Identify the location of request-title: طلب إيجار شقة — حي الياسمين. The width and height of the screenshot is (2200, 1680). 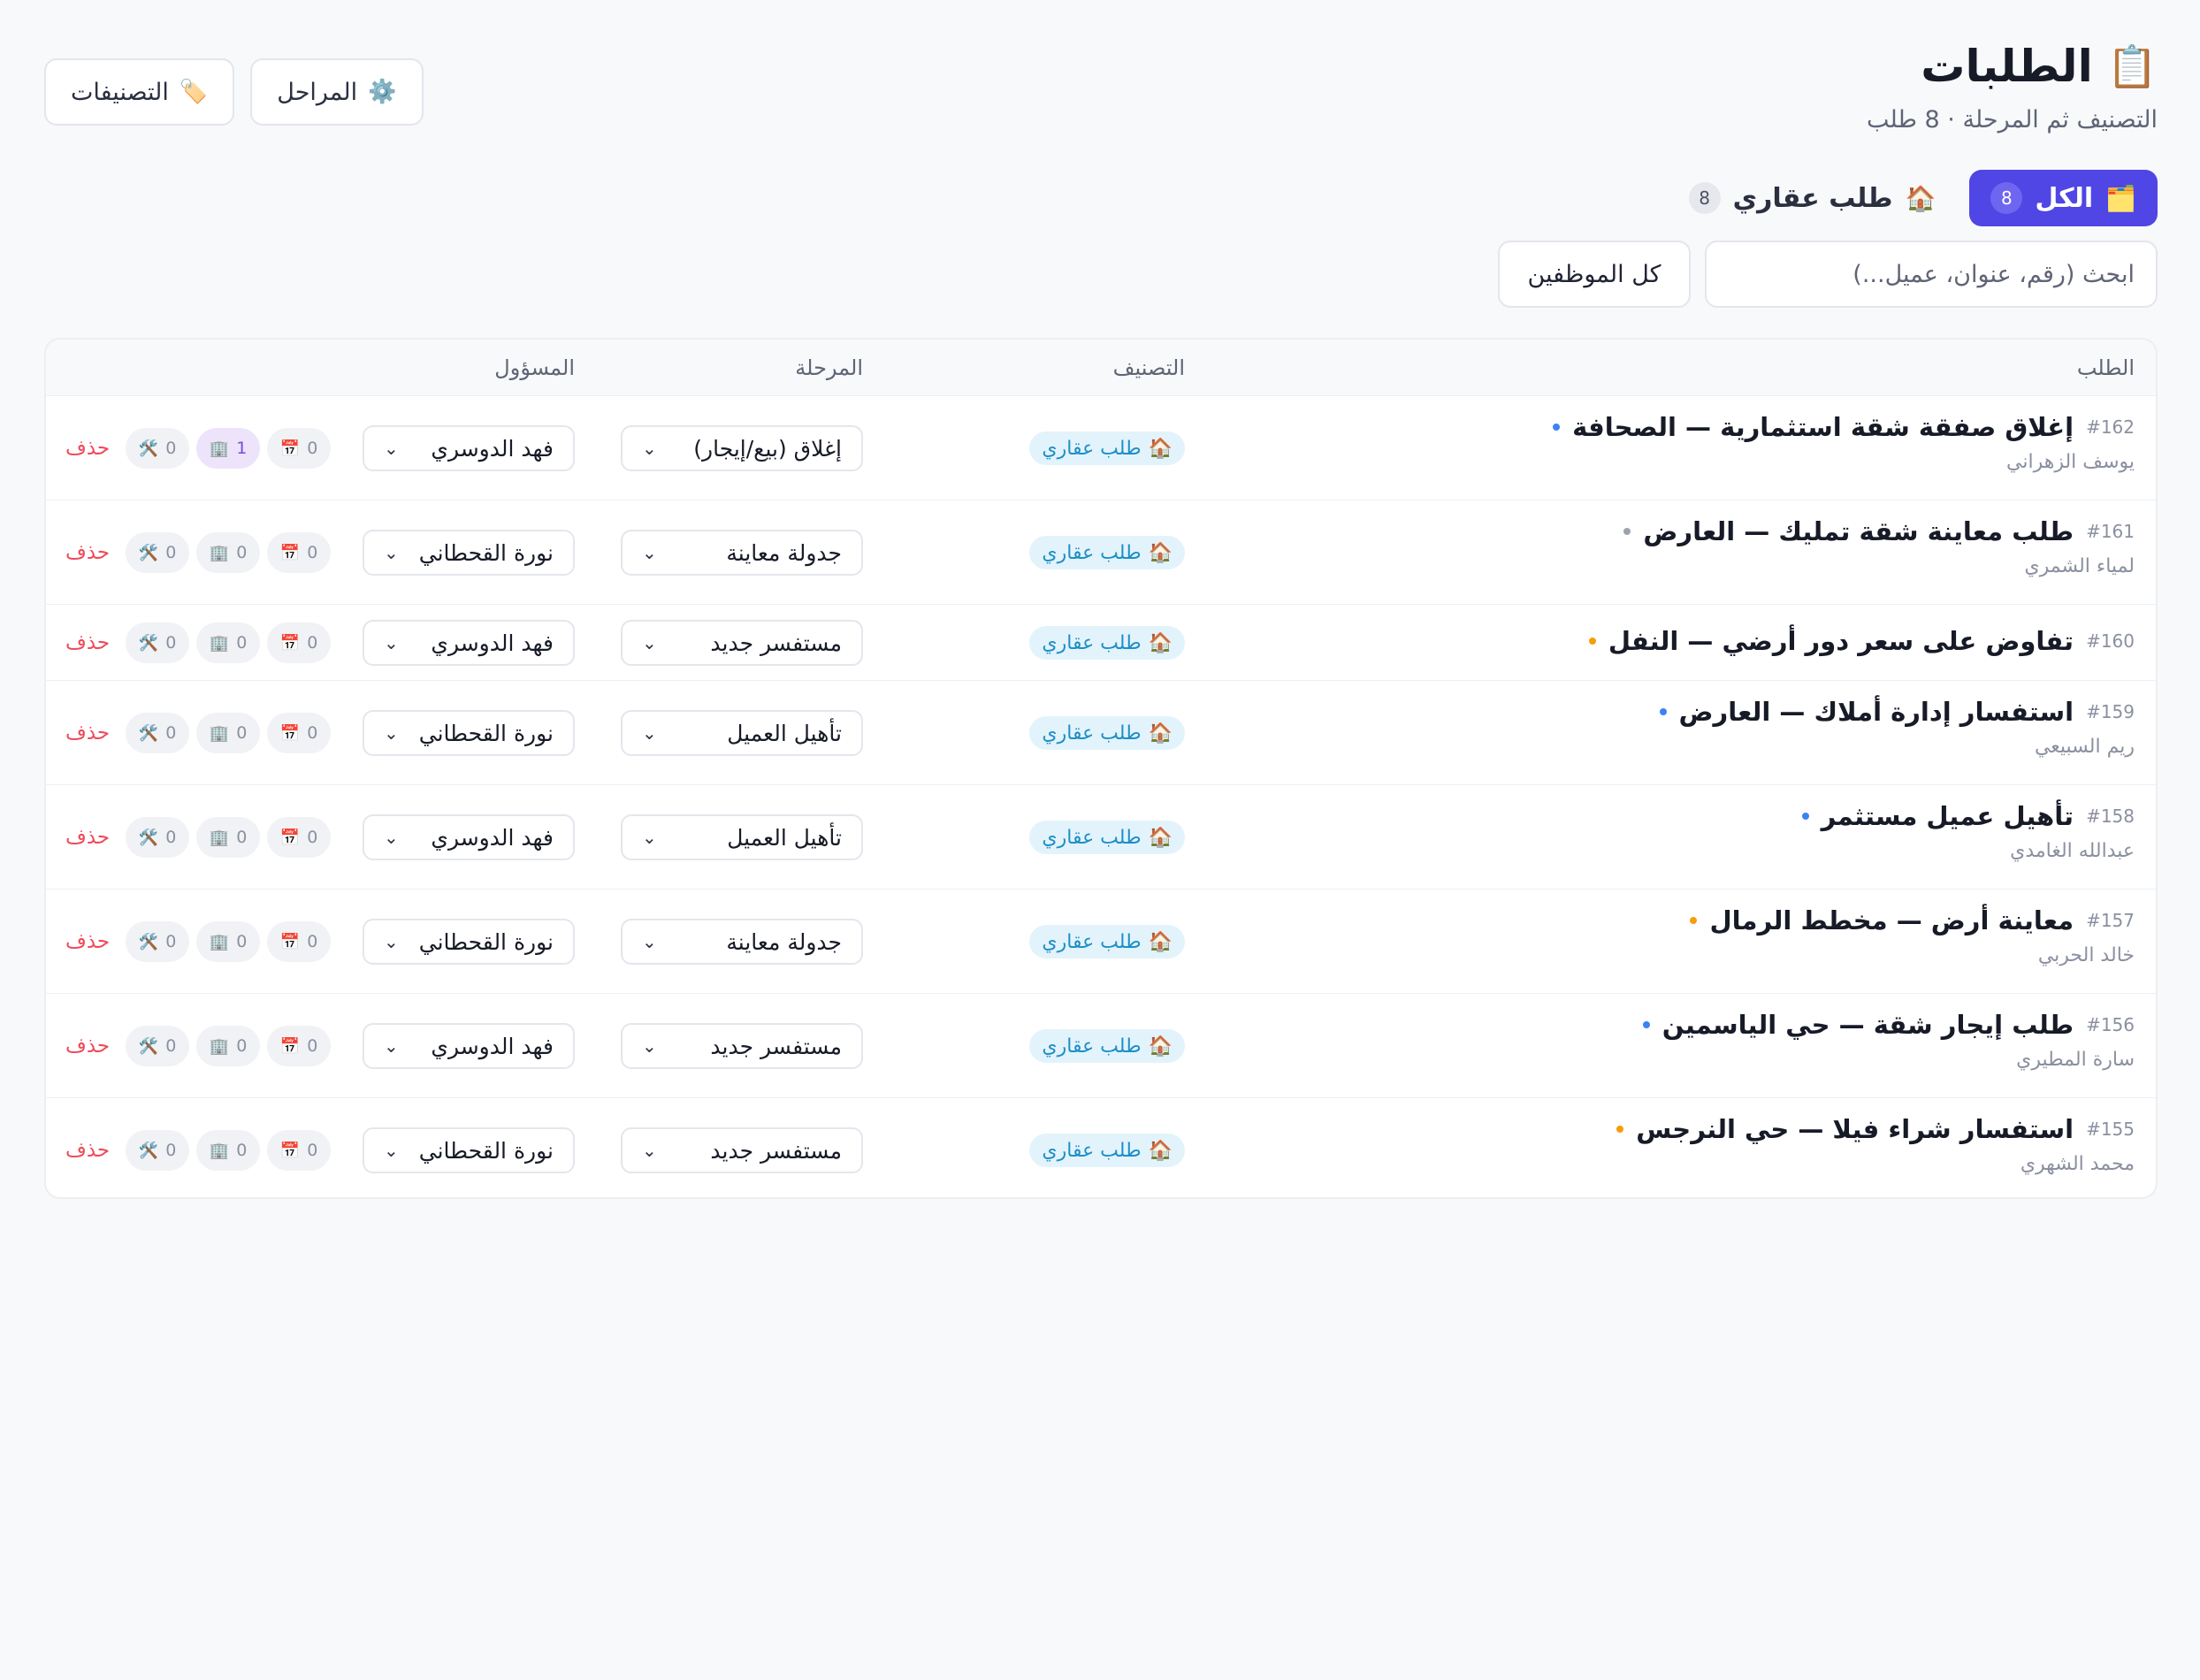
(1868, 1025).